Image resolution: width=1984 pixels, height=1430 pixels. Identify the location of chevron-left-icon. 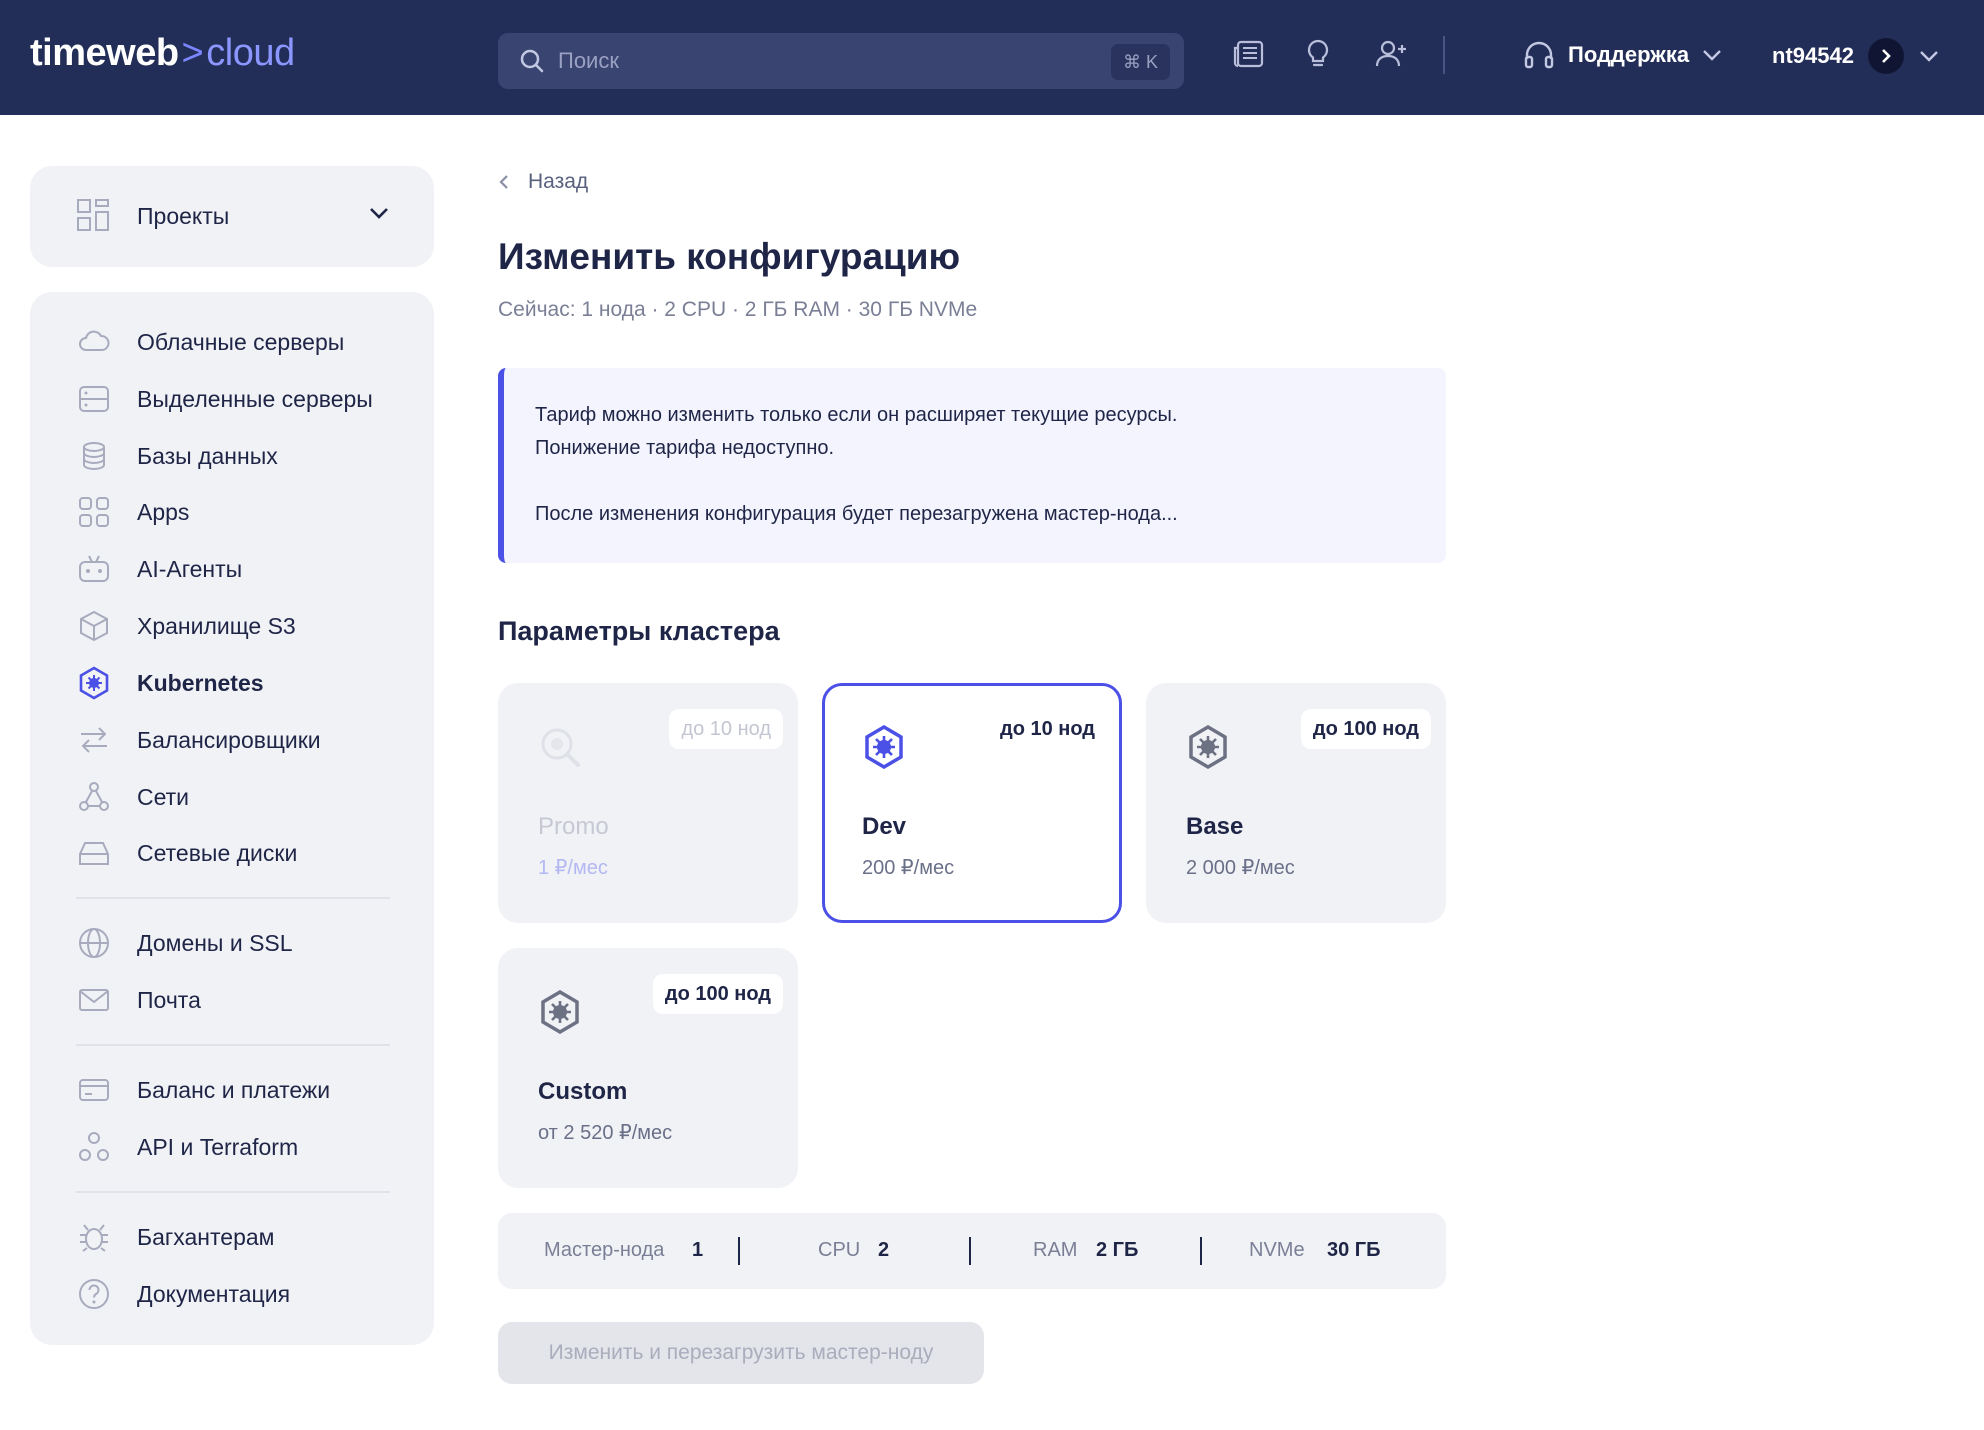
(503, 182).